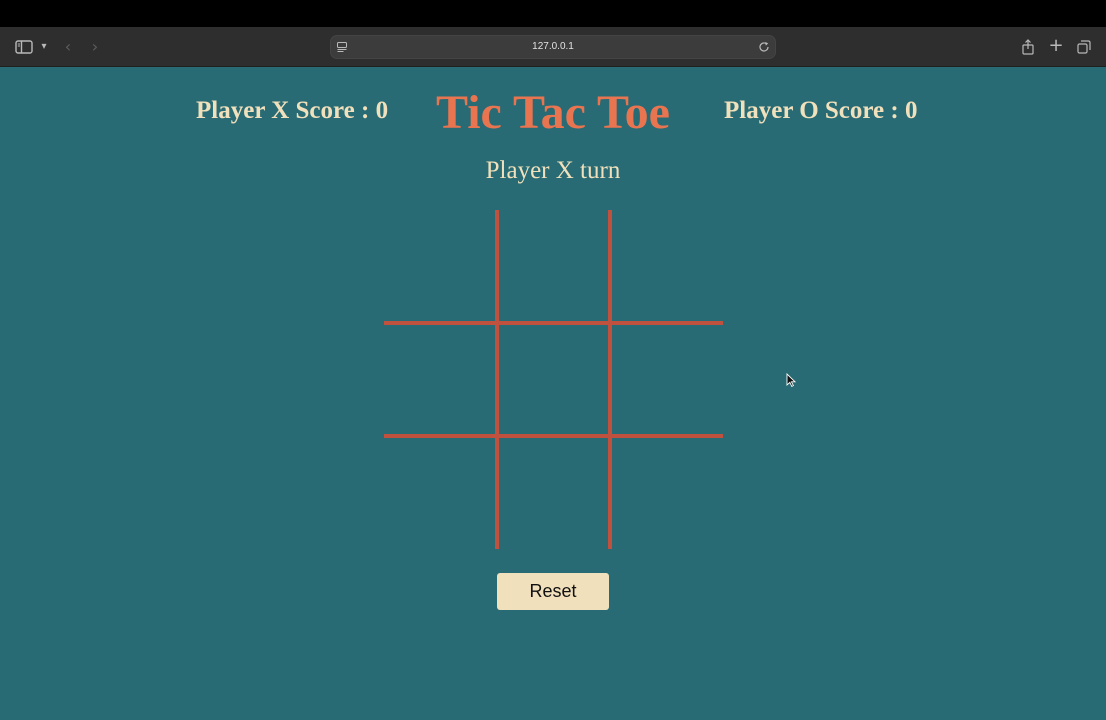  Describe the element at coordinates (553, 170) in the screenshot. I see `turn-status: Player X turn` at that location.